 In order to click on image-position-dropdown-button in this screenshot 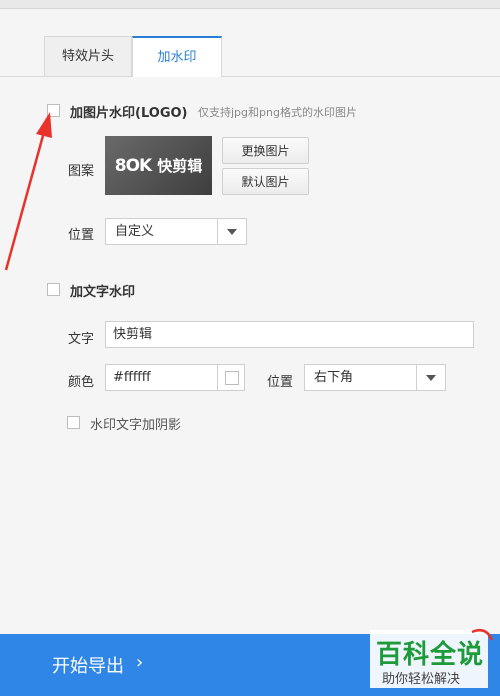, I will do `click(231, 231)`.